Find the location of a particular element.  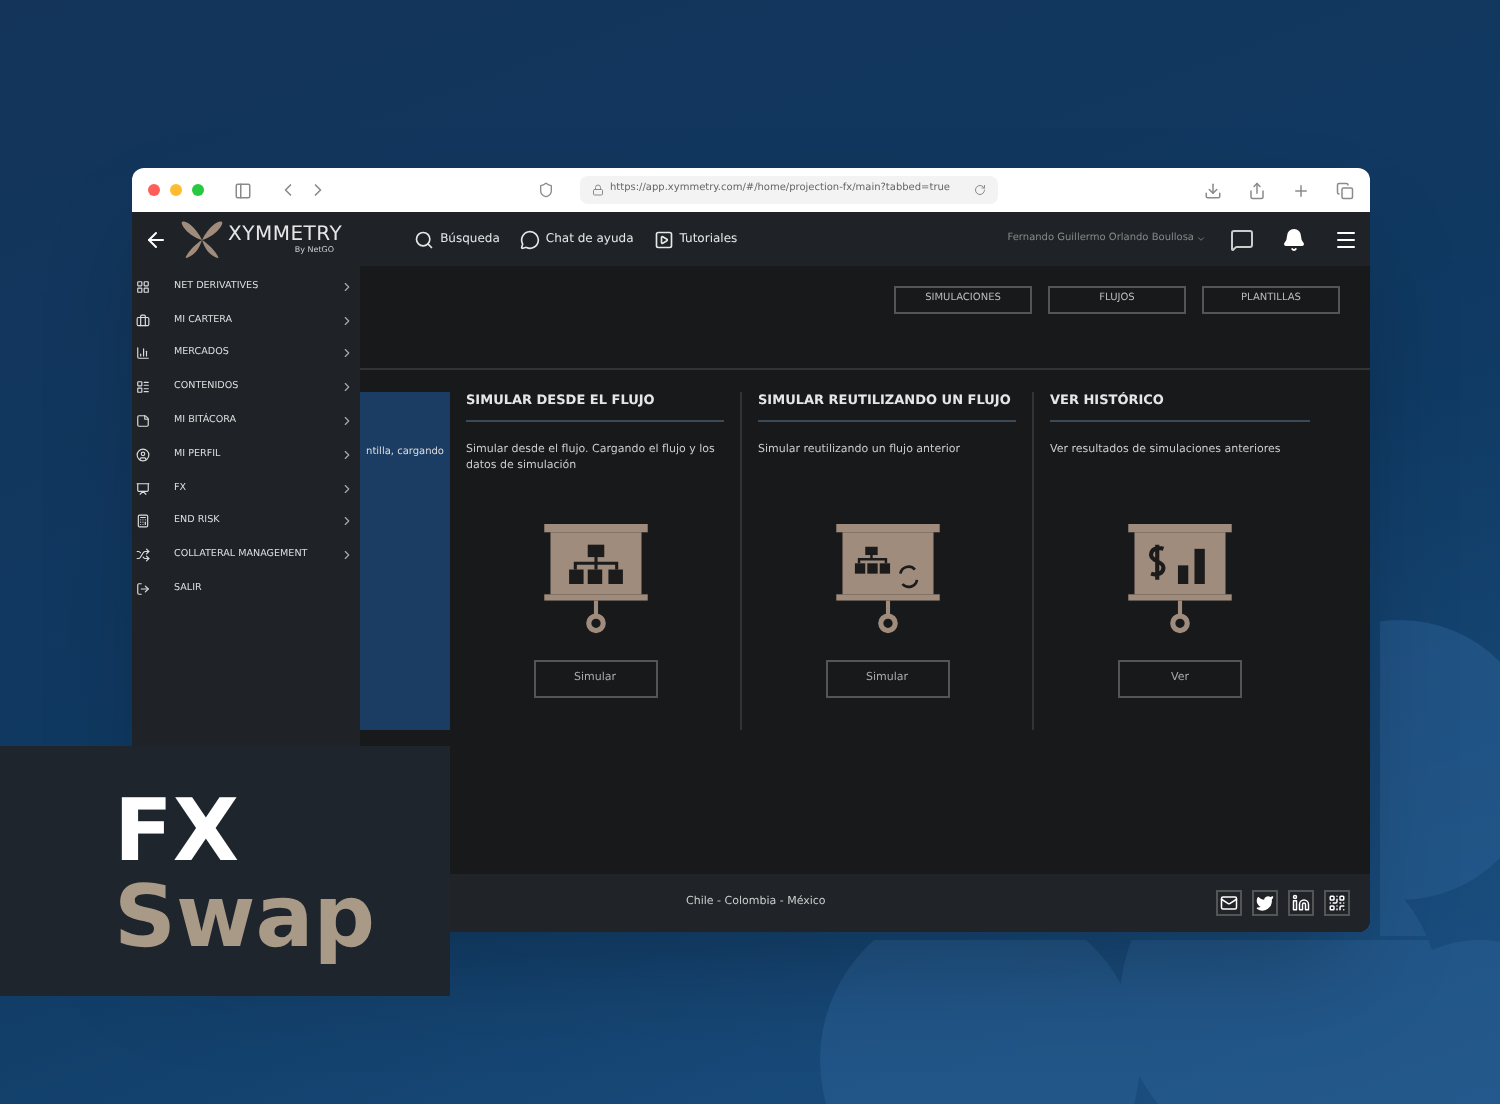

logout-icon is located at coordinates (143, 589).